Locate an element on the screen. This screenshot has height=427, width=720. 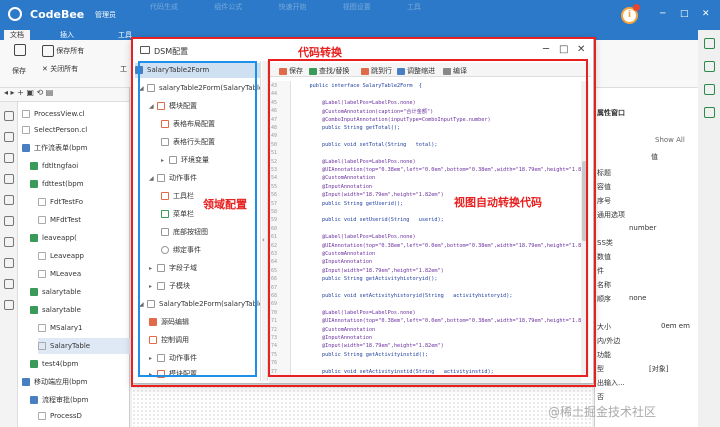
prop-label: 件 is located at coordinates (600, 271).